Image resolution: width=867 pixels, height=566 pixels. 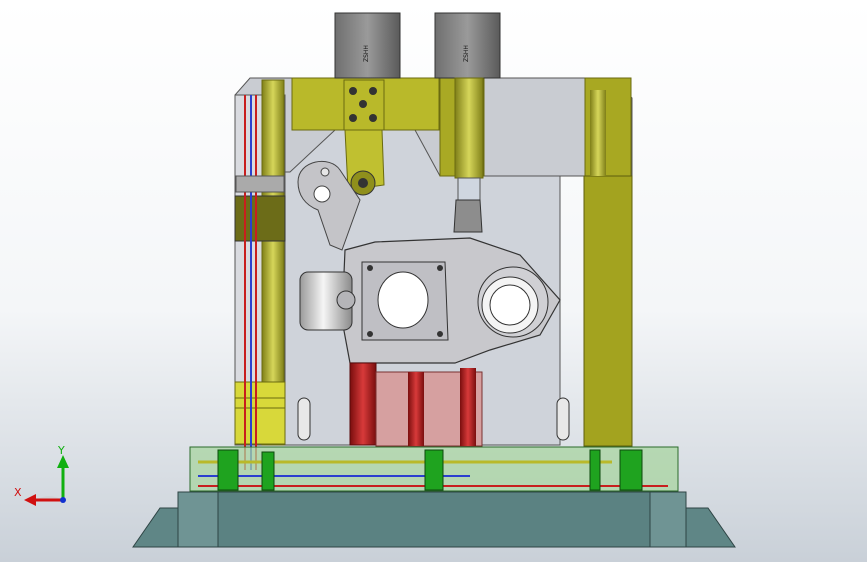 I want to click on cylinder-right: ZSHH, so click(x=467, y=45).